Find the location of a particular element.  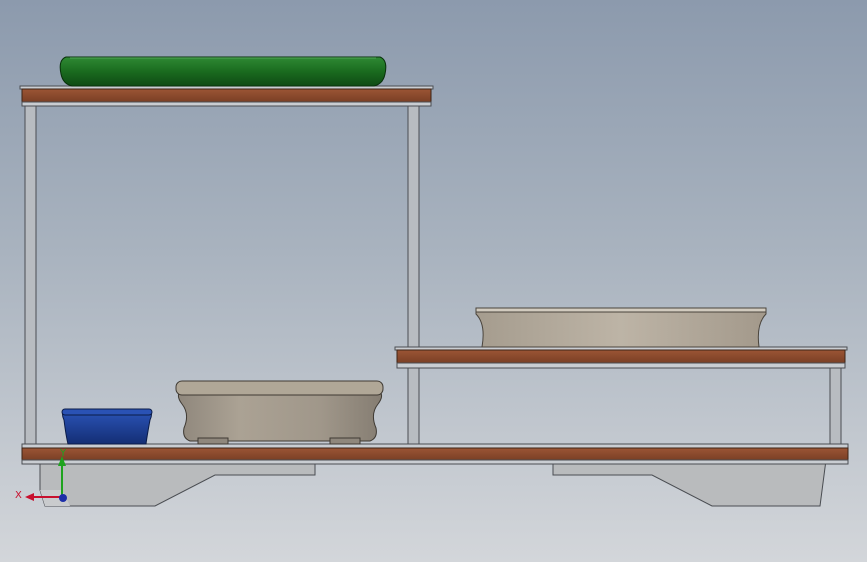

axis-z-dot is located at coordinates (63, 498).